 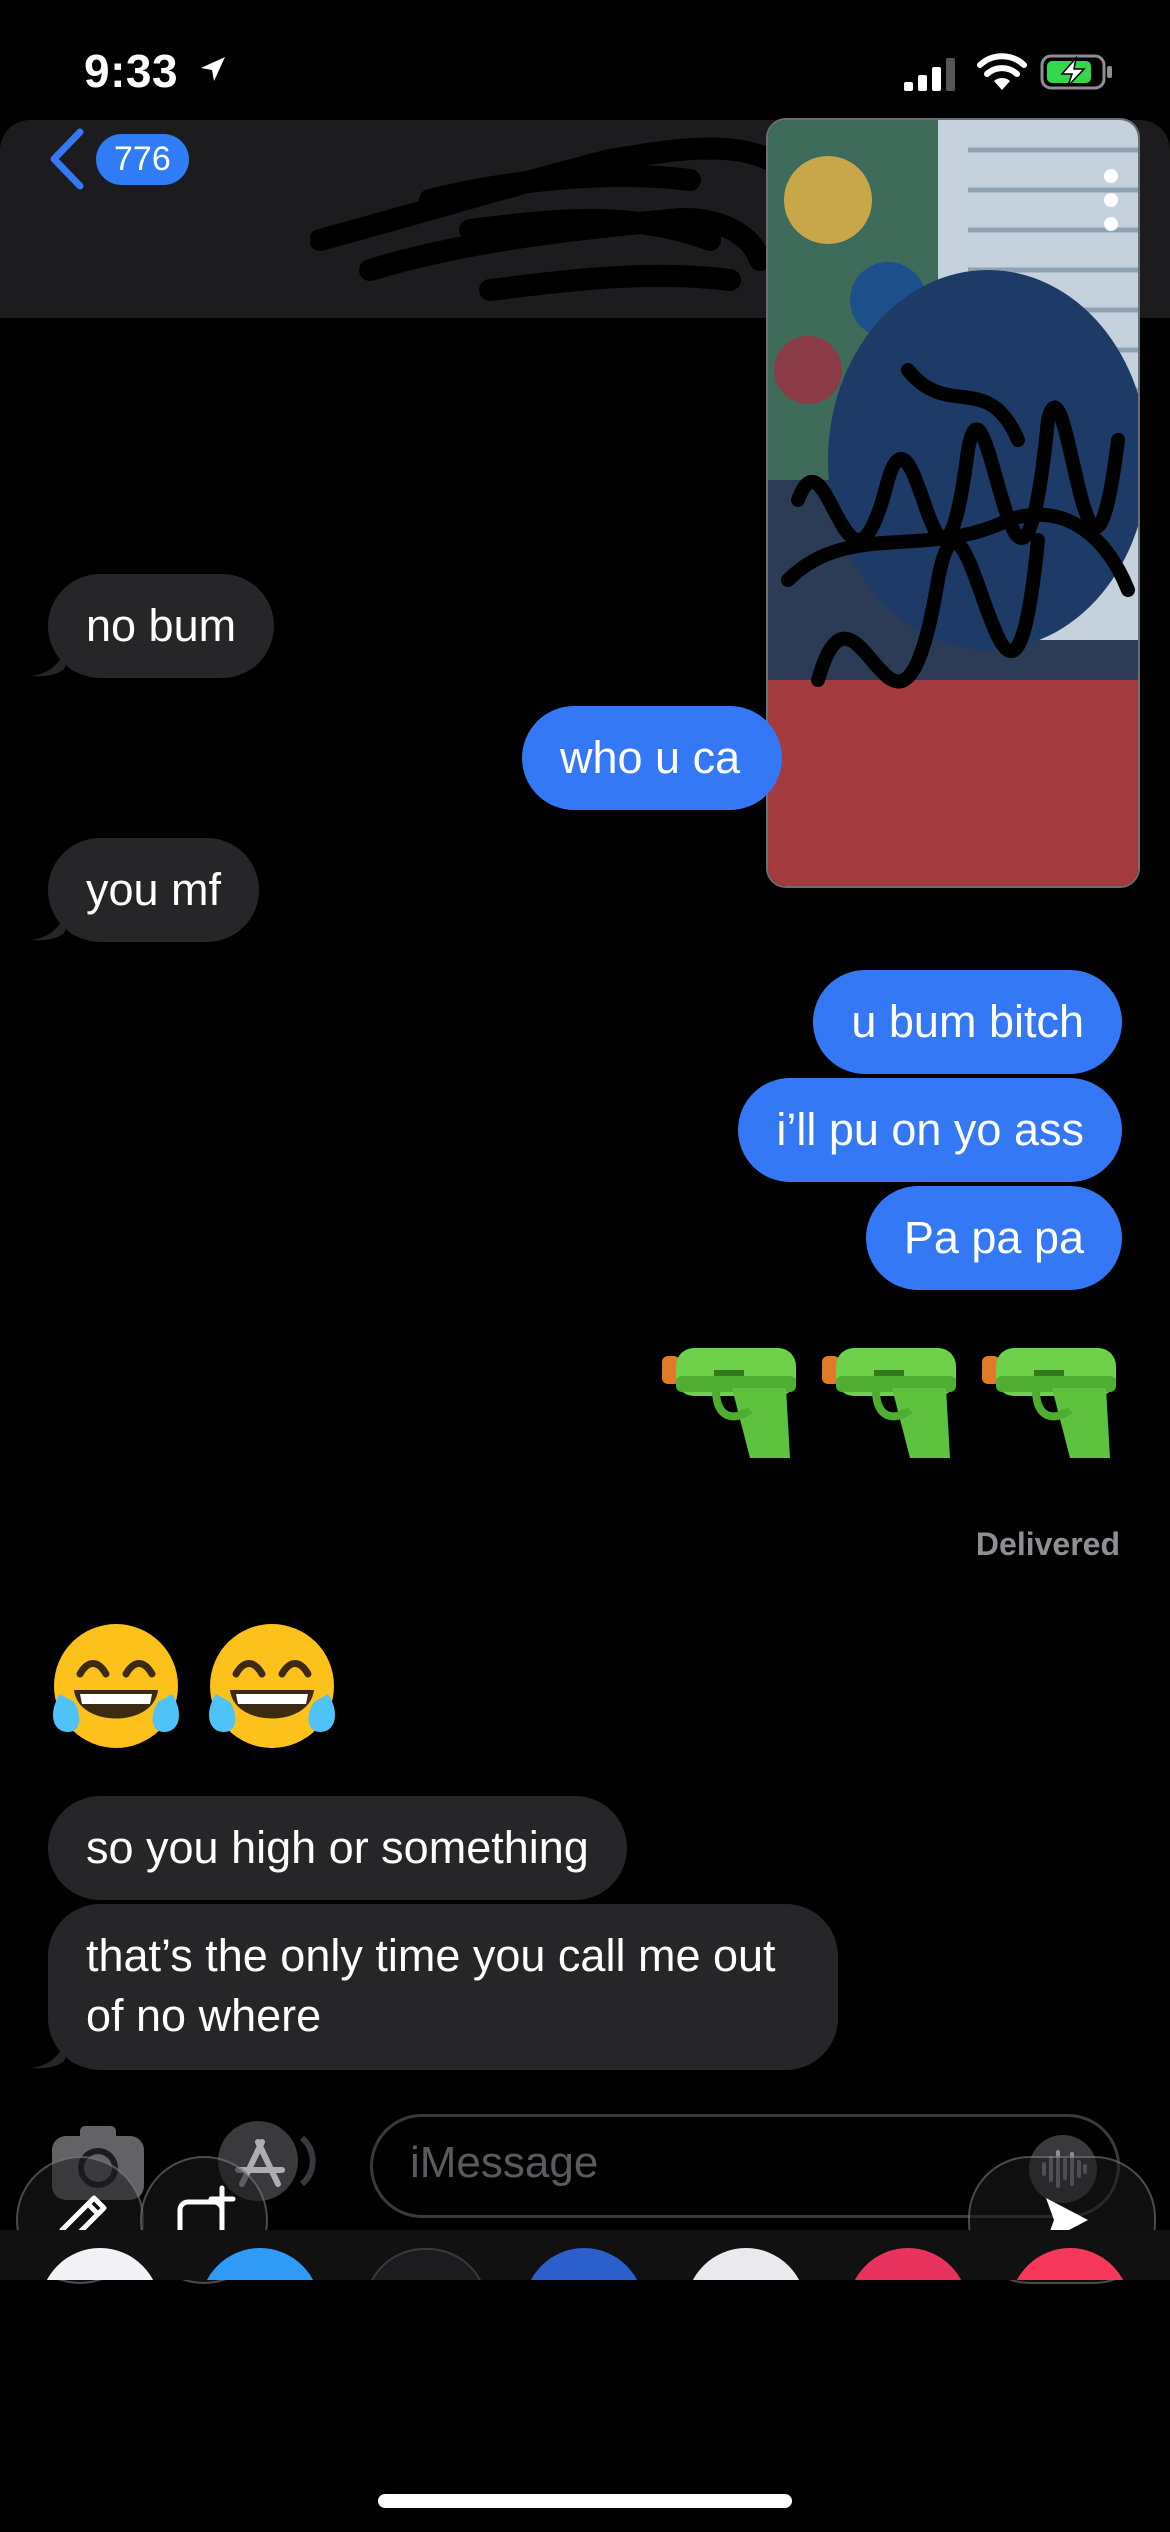 What do you see at coordinates (746, 2264) in the screenshot?
I see `animoji-app-icon` at bounding box center [746, 2264].